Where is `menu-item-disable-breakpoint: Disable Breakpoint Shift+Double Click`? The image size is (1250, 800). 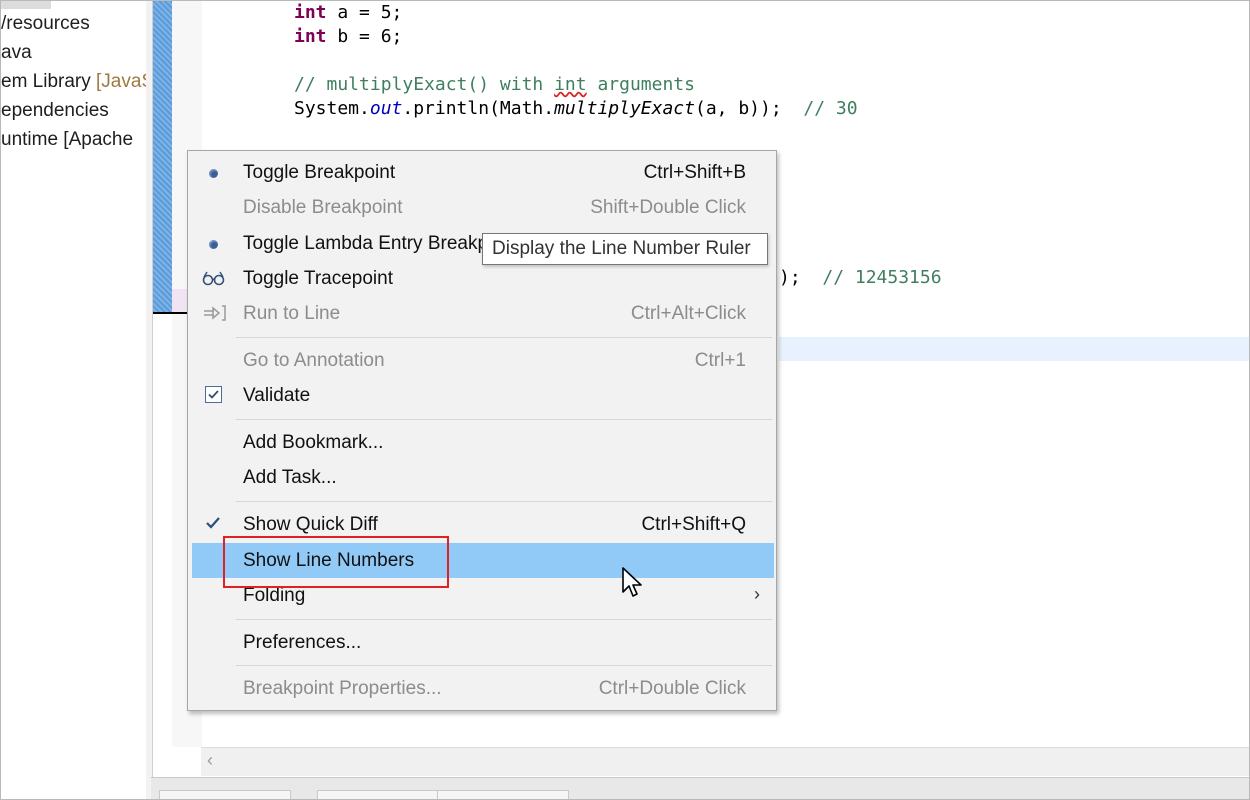
menu-item-disable-breakpoint: Disable Breakpoint Shift+Double Click is located at coordinates (483, 207).